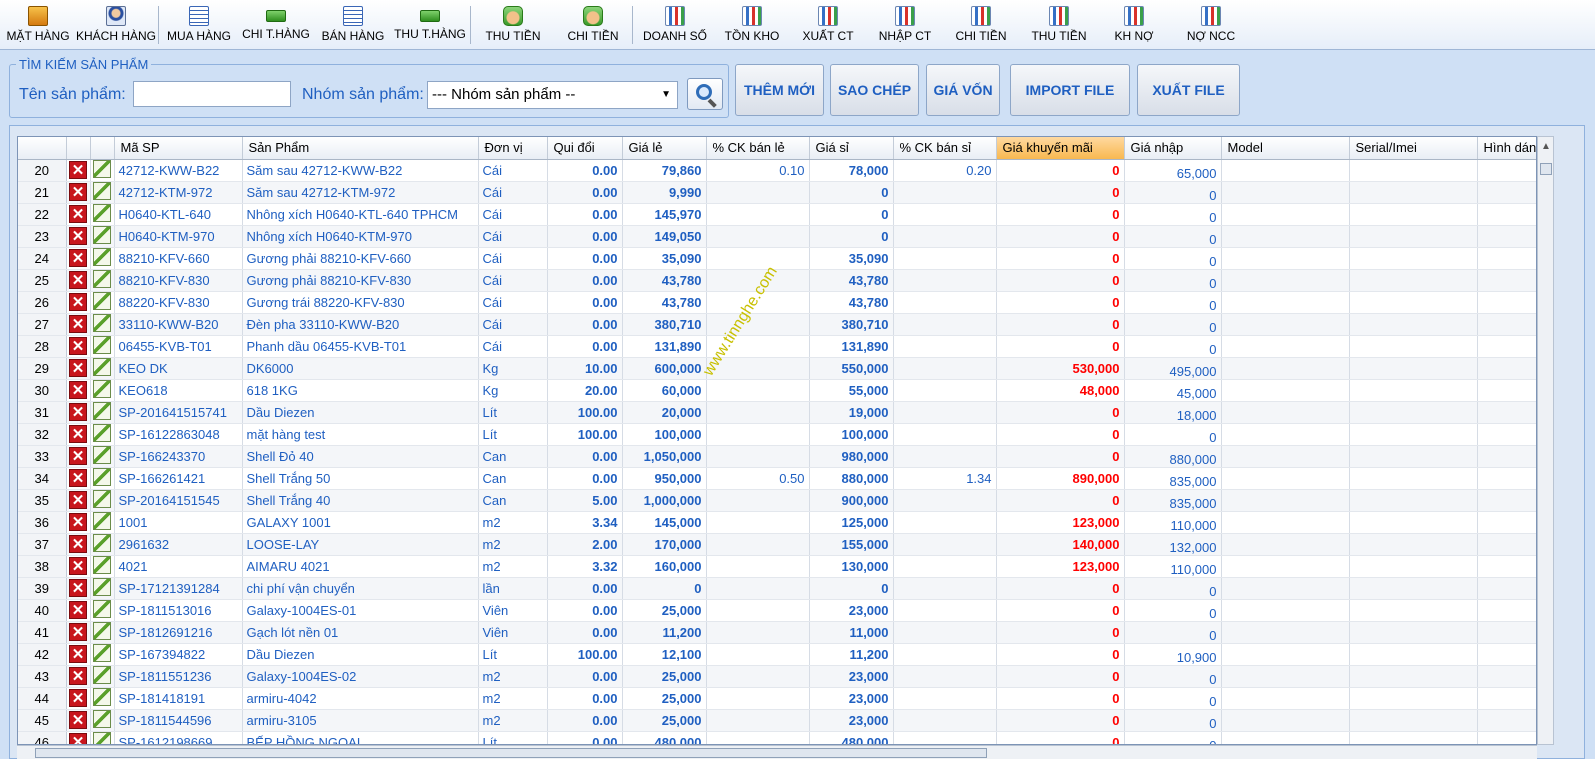 Image resolution: width=1595 pixels, height=759 pixels. Describe the element at coordinates (1060, 302) in the screenshot. I see `cell-promo-price: 0` at that location.